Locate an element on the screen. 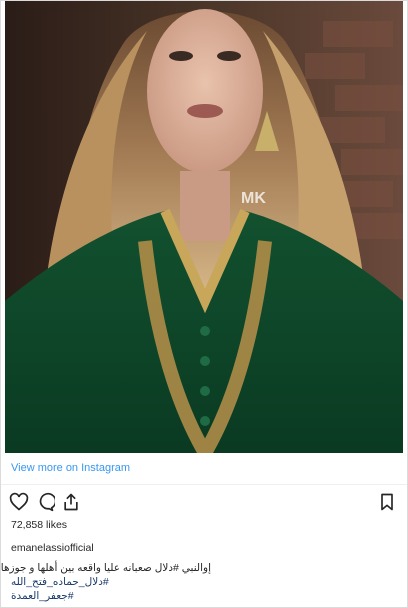 Image resolution: width=408 pixels, height=608 pixels. watermark-text: MK is located at coordinates (253, 198).